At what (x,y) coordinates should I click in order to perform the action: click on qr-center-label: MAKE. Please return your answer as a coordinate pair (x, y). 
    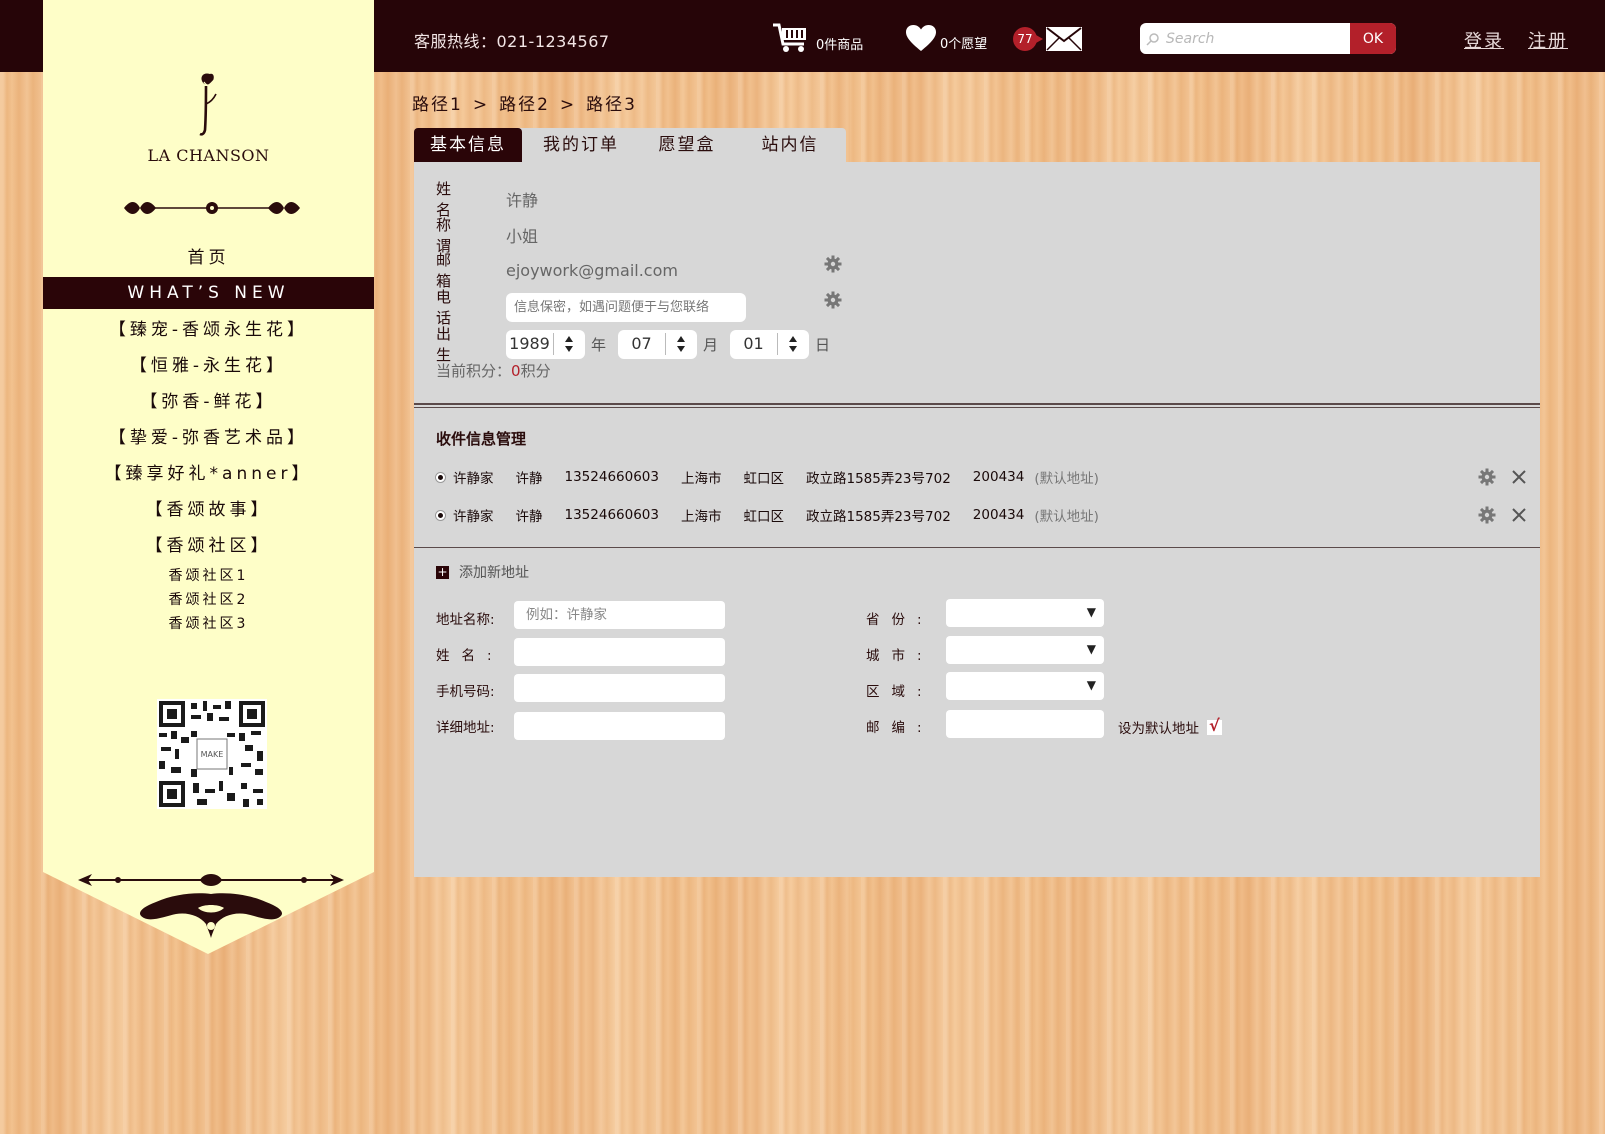
    Looking at the image, I should click on (212, 754).